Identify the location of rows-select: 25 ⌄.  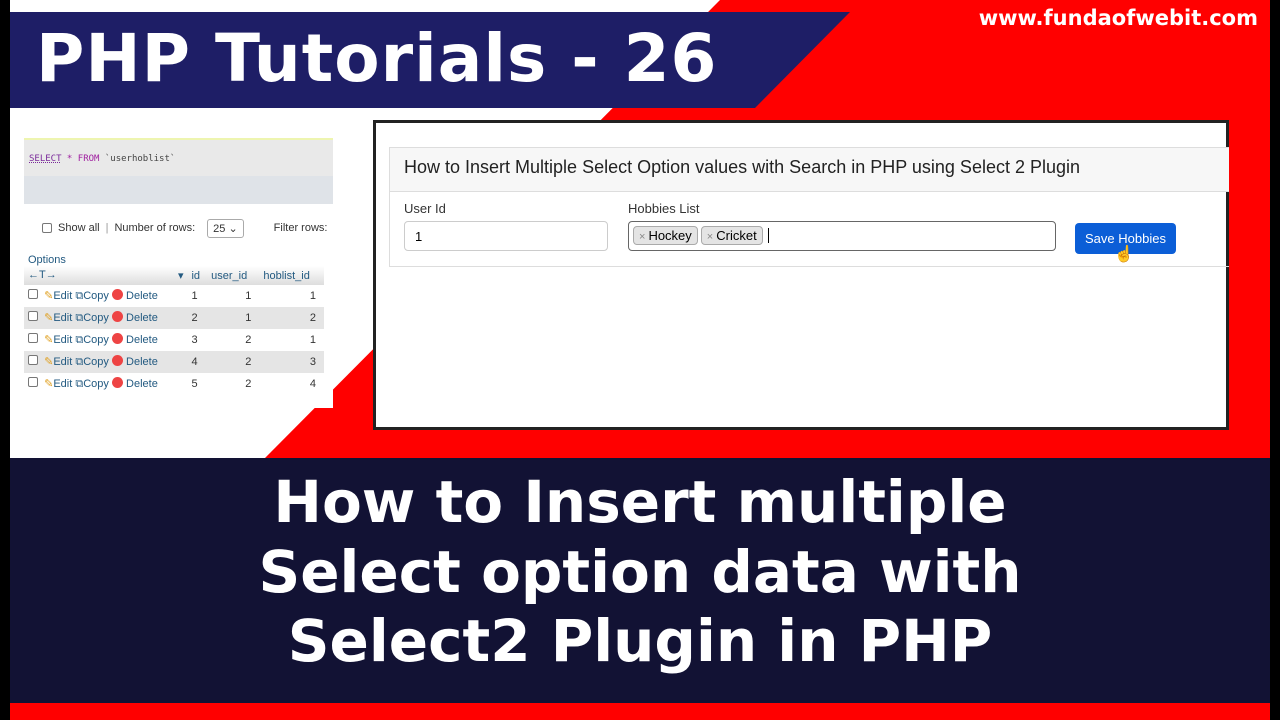
(225, 228).